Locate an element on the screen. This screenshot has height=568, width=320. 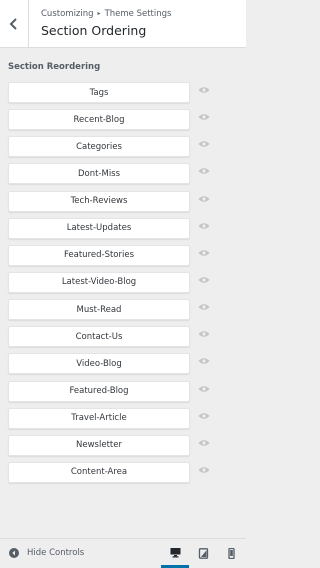
section-item: Contact-Us is located at coordinates (121, 337).